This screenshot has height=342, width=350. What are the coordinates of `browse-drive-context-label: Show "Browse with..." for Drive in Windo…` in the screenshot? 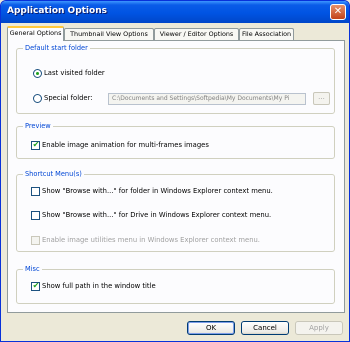 It's located at (157, 215).